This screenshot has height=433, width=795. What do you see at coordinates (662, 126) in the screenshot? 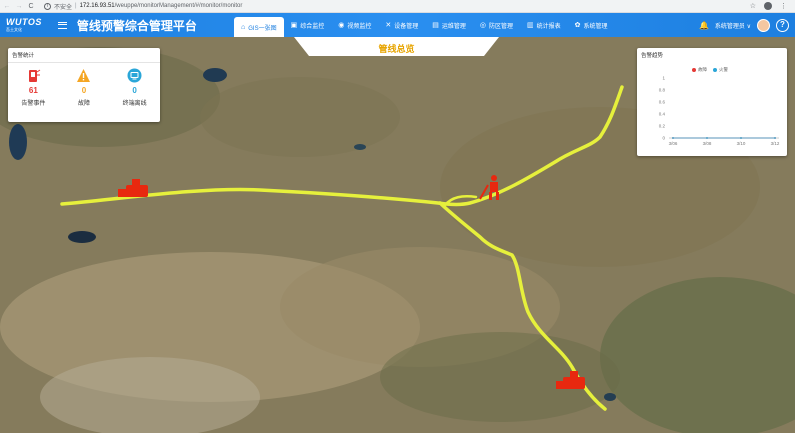
I see `y-tick-label: 0.2` at bounding box center [662, 126].